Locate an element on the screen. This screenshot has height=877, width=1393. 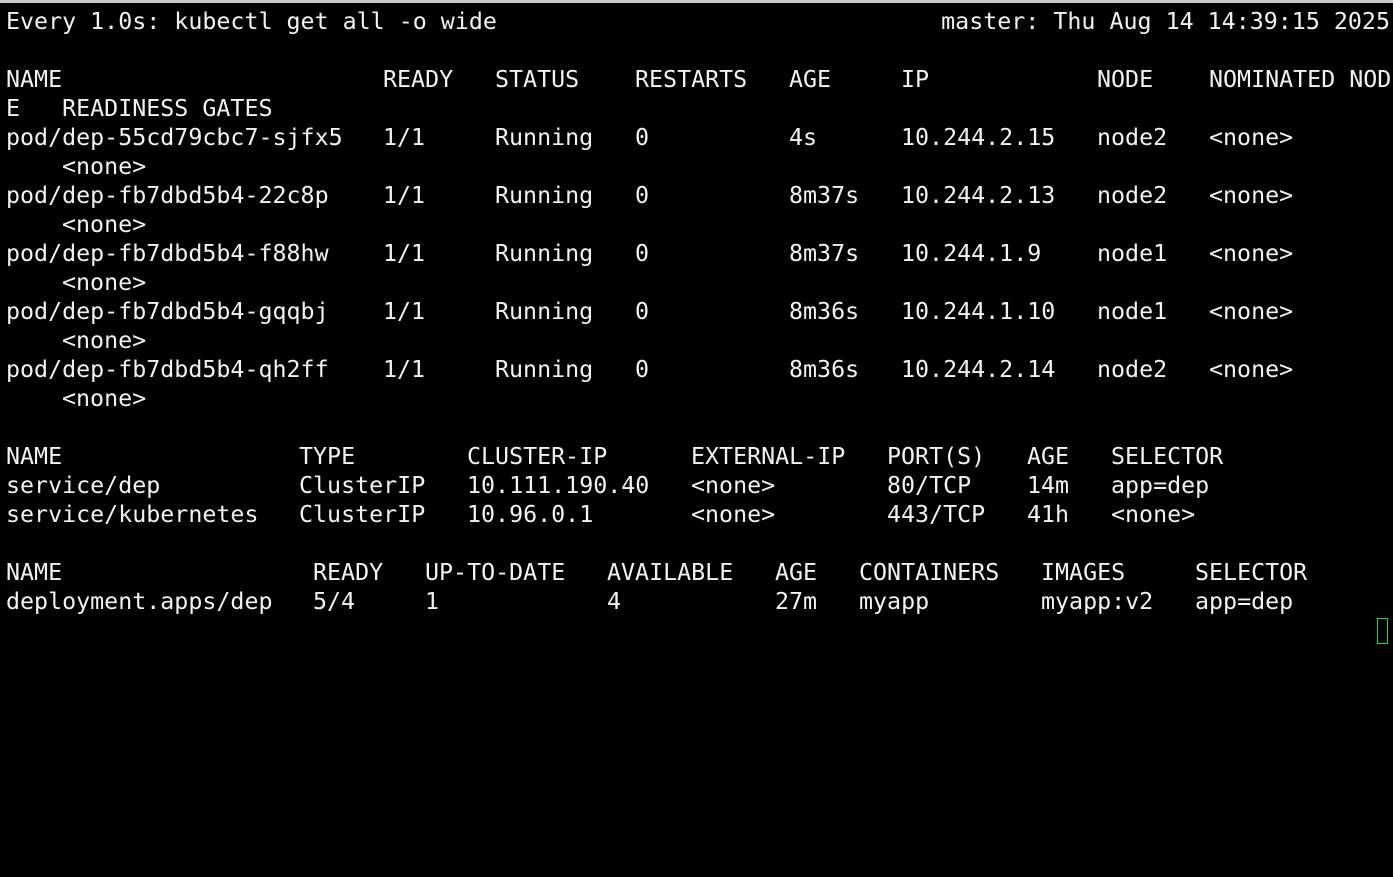
pod-age: 4s is located at coordinates (803, 137).